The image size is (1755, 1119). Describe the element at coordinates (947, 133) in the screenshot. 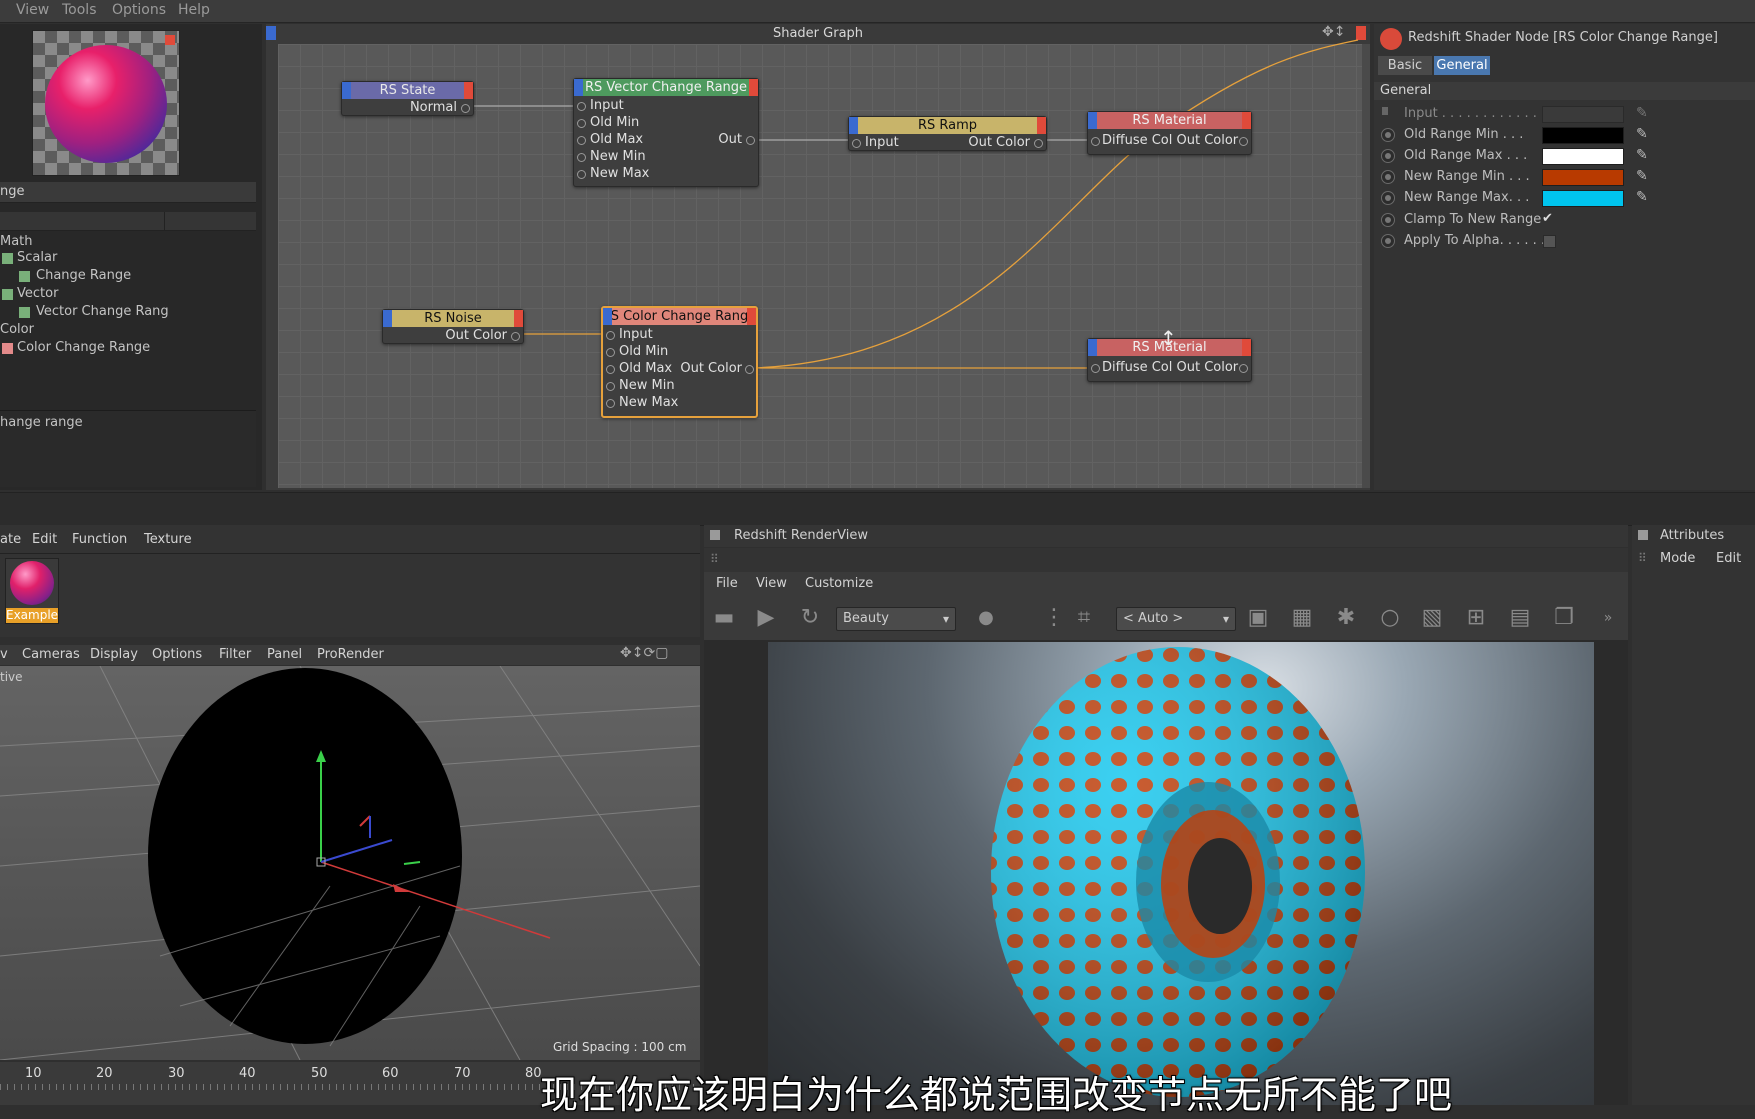

I see `node-rs-ramp: RS Ramp Input Out Color` at that location.